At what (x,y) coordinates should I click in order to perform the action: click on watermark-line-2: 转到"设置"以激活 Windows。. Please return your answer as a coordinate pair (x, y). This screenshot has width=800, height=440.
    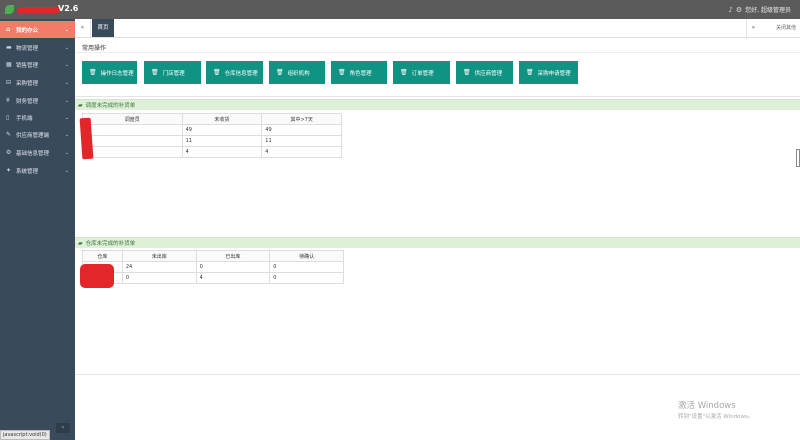
    Looking at the image, I should click on (716, 417).